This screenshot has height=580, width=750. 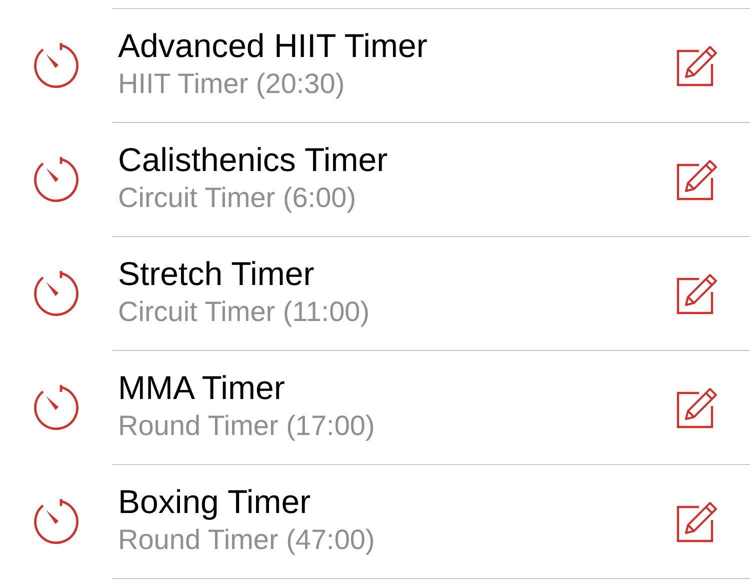 What do you see at coordinates (244, 311) in the screenshot?
I see `timer-detail: Circuit Timer (11:00)` at bounding box center [244, 311].